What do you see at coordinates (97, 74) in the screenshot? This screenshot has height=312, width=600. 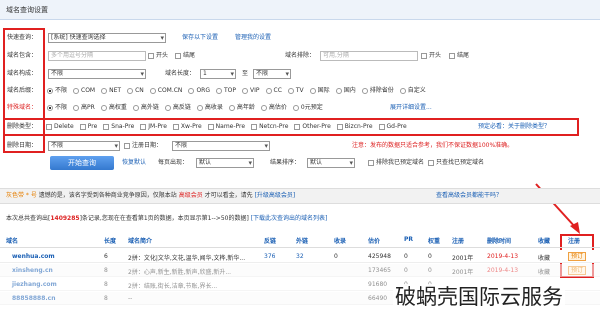 I see `struct-select: 不限` at bounding box center [97, 74].